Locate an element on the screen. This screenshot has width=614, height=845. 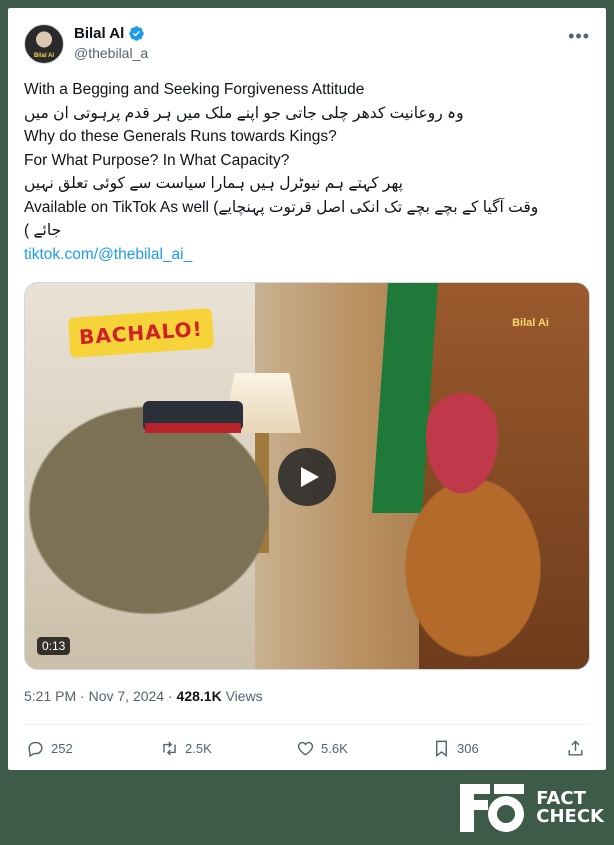
reply-icon is located at coordinates (35, 749).